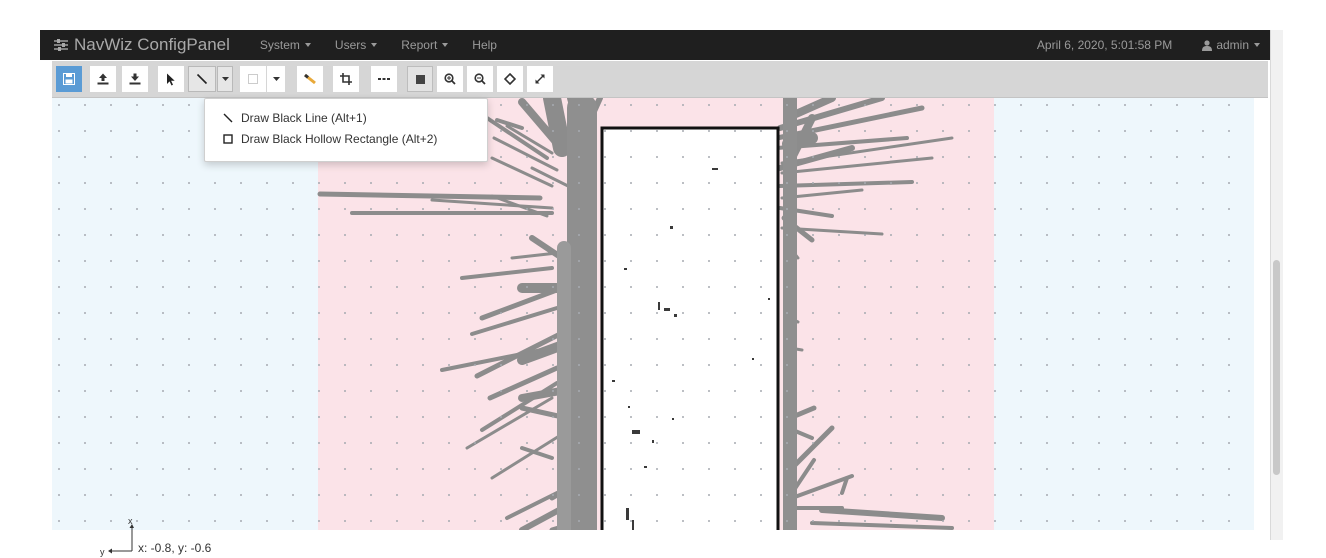  I want to click on zoom-out-icon, so click(480, 79).